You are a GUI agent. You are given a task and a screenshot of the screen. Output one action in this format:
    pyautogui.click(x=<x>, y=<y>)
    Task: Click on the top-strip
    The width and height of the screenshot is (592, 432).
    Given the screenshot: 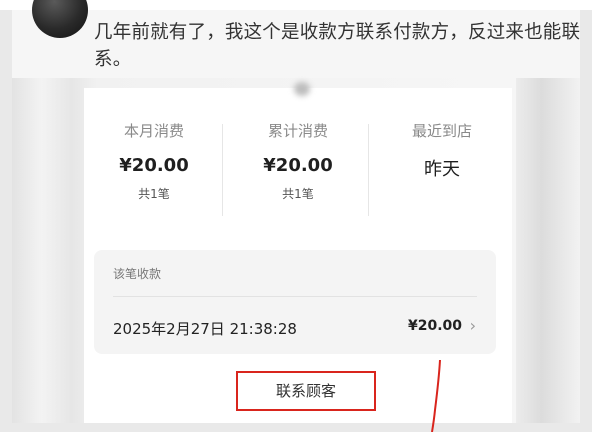 What is the action you would take?
    pyautogui.click(x=296, y=5)
    